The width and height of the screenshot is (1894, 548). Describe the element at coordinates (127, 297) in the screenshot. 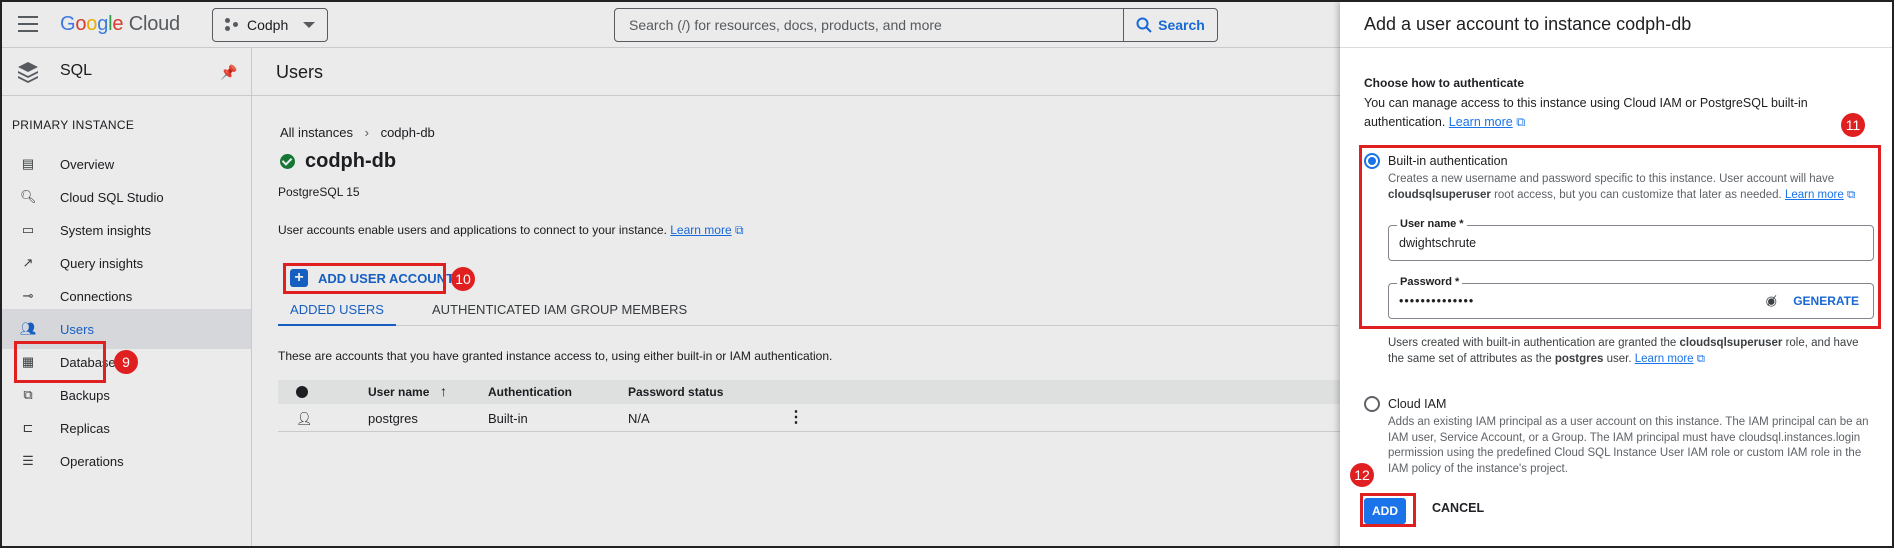

I see `scrim-sidebar` at that location.